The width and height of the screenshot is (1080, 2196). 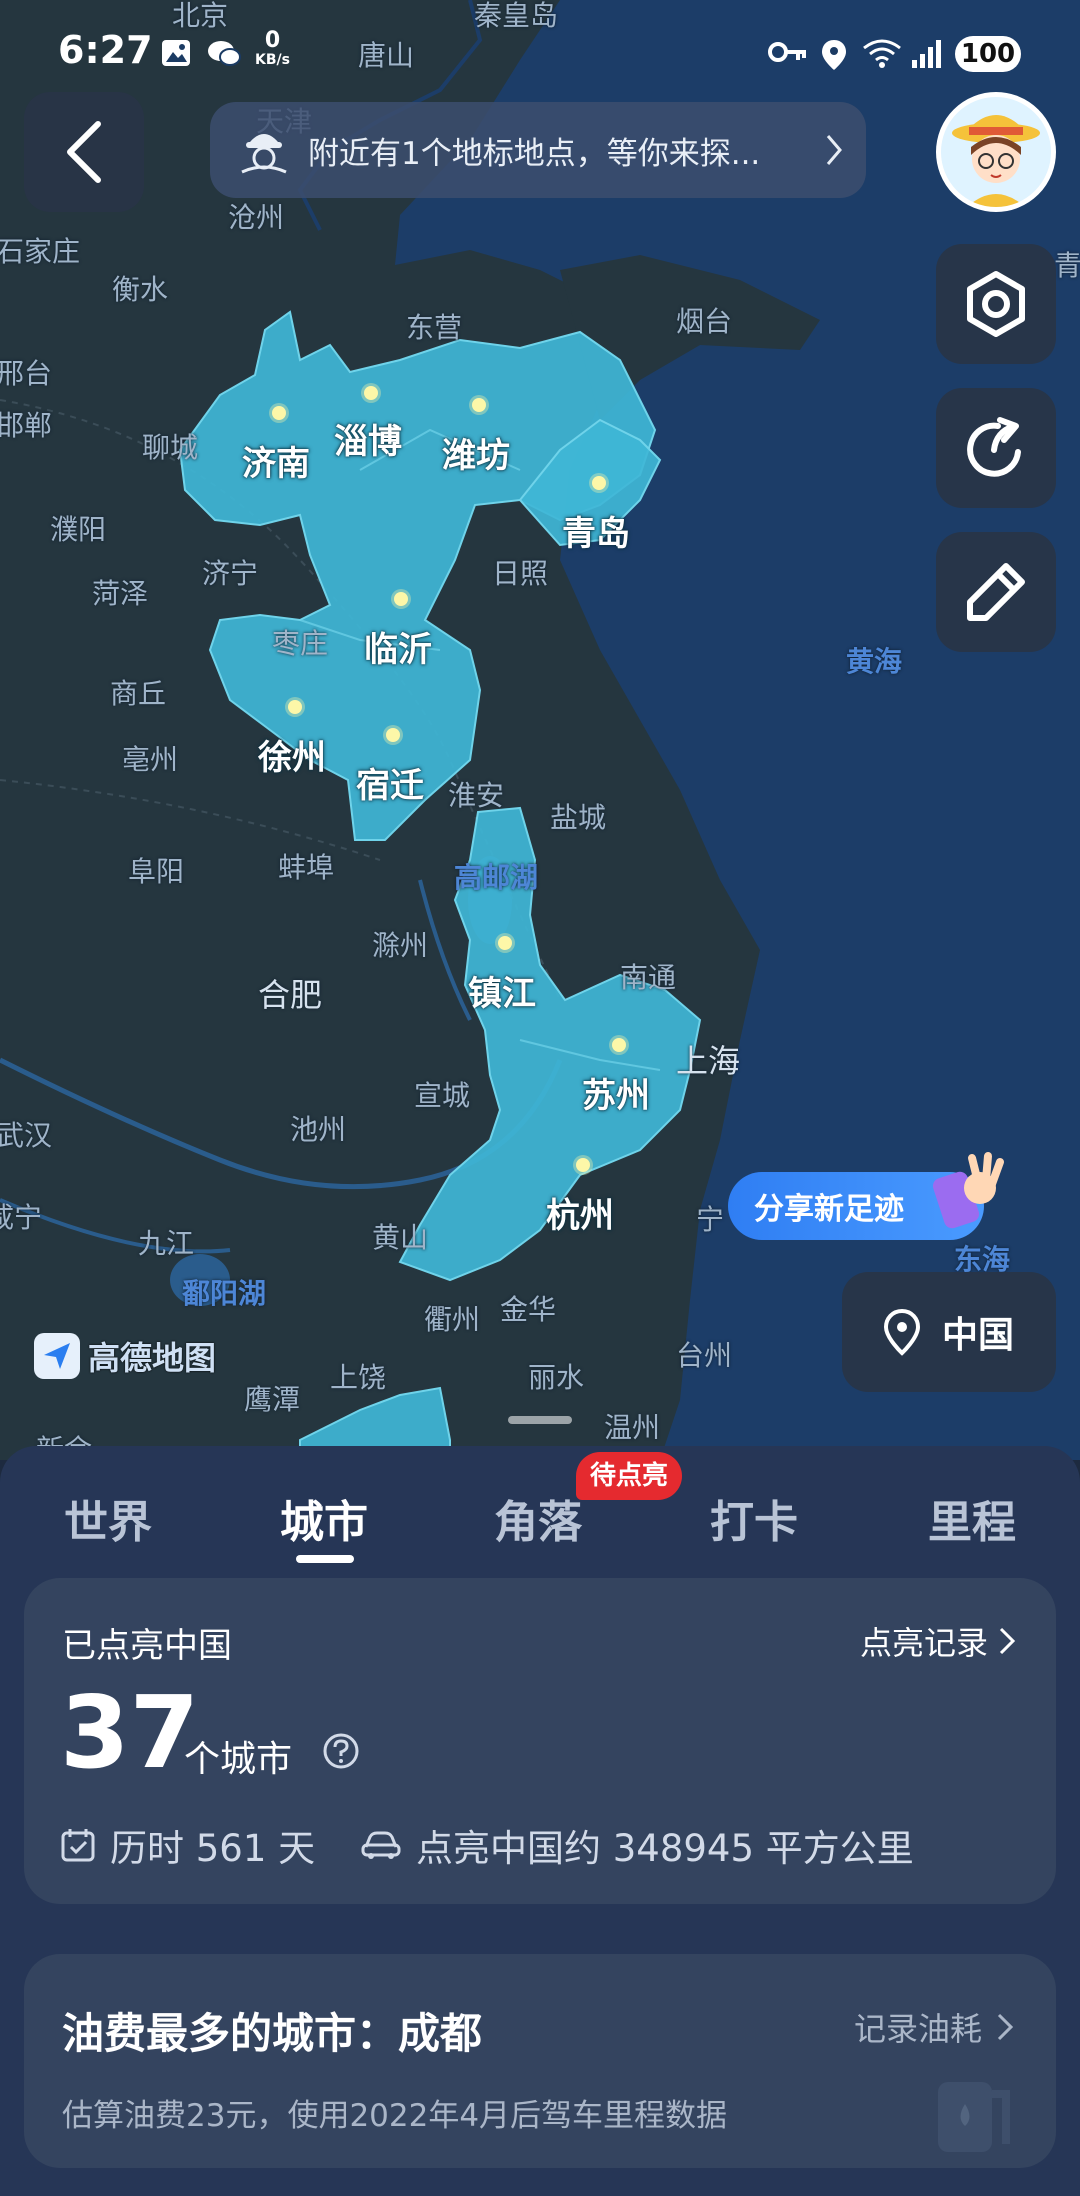 I want to click on hand-ok-icon, so click(x=968, y=1190).